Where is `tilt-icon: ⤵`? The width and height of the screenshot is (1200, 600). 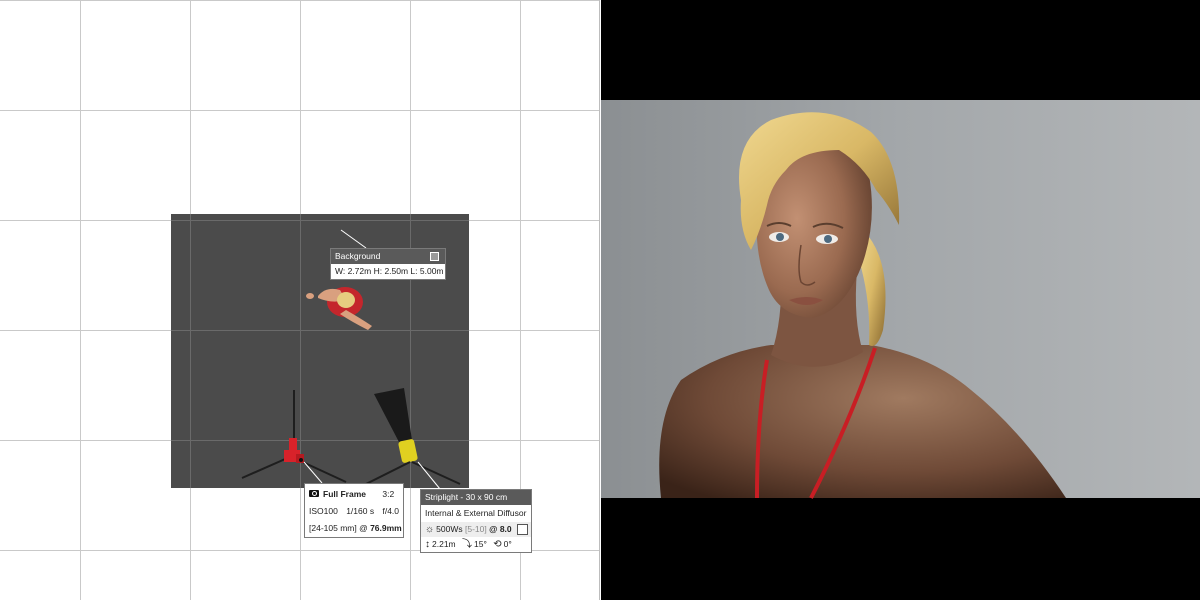 tilt-icon: ⤵ is located at coordinates (467, 544).